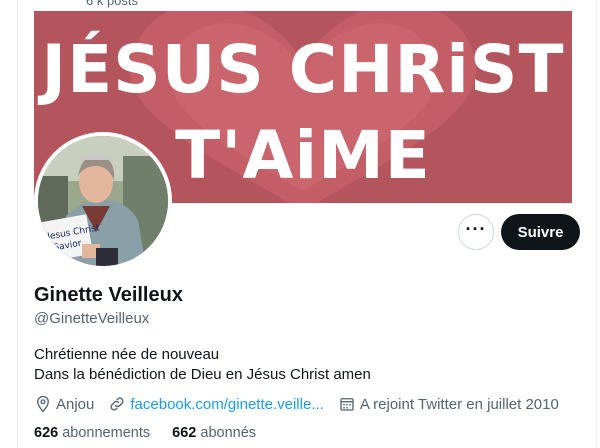 The height and width of the screenshot is (448, 600). Describe the element at coordinates (92, 318) in the screenshot. I see `profile-handle: @GinetteVeilleux` at that location.